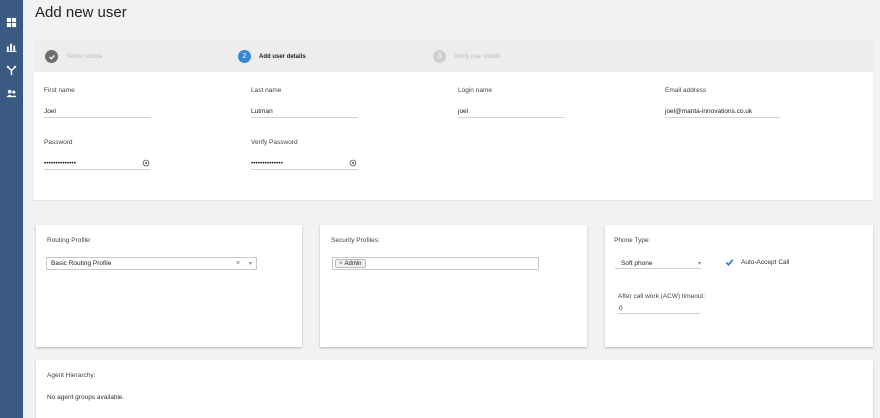 The image size is (880, 418). What do you see at coordinates (439, 56) in the screenshot?
I see `step-number: 3` at bounding box center [439, 56].